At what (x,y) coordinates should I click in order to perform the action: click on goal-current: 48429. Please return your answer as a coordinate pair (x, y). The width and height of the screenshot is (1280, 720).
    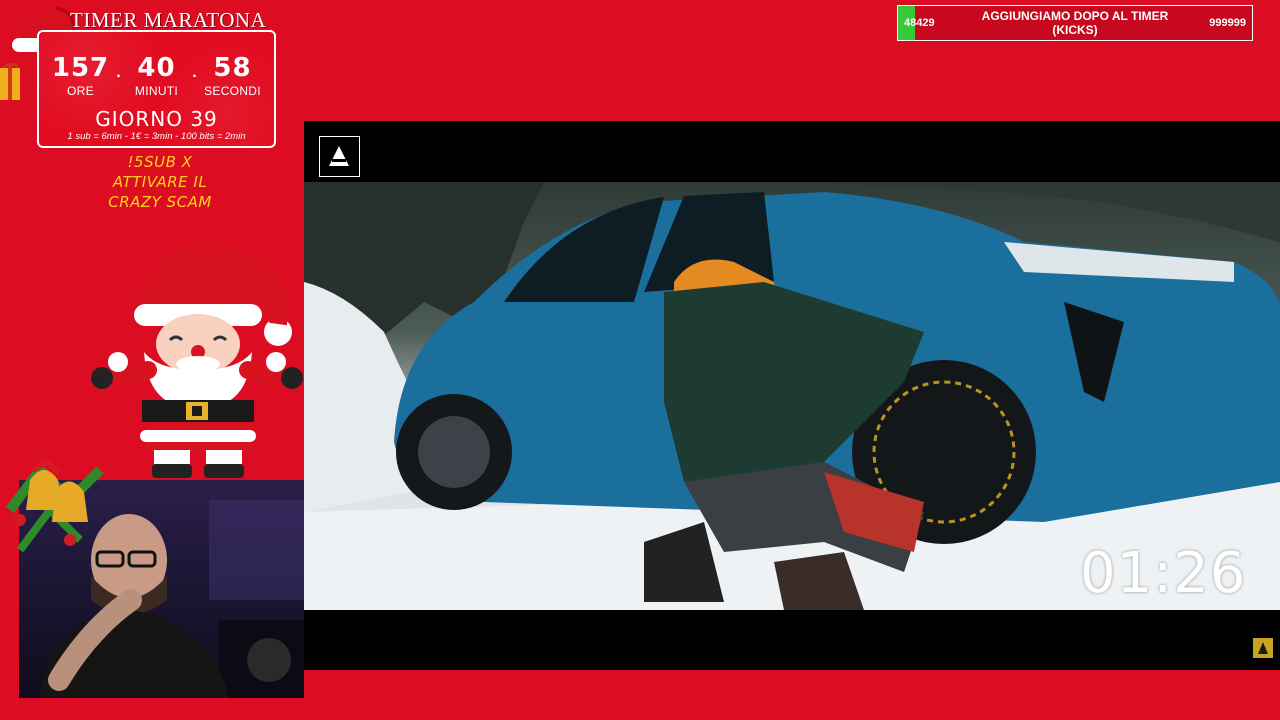
    Looking at the image, I should click on (919, 23).